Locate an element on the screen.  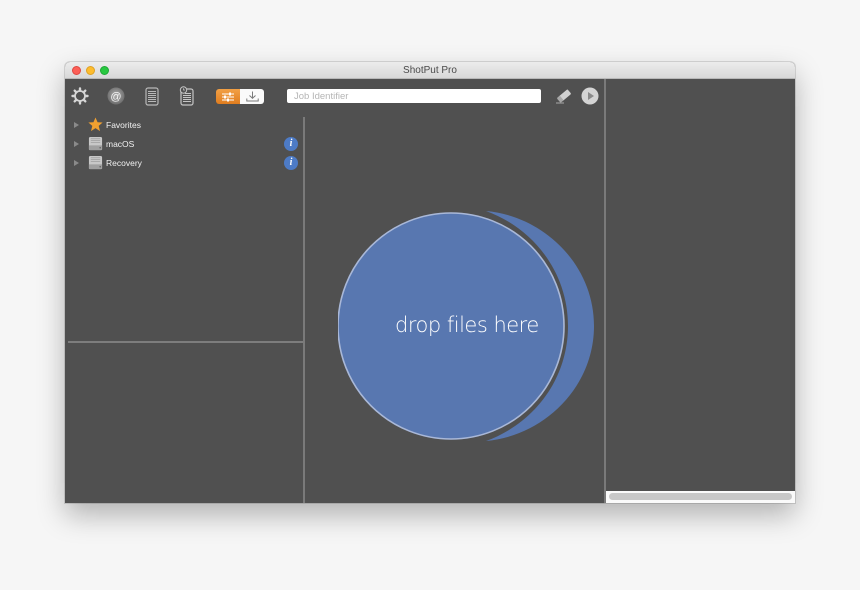
sidebar-split-divider is located at coordinates (186, 342).